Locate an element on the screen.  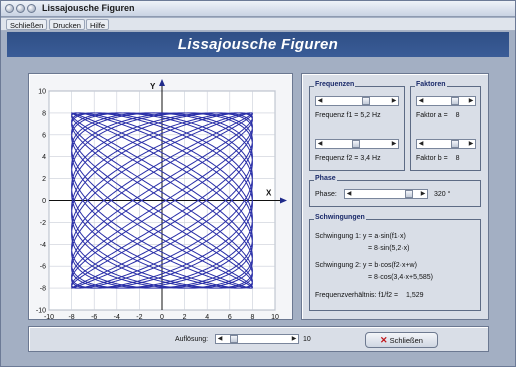
group-phase: Phase Phase: ◀ ▶ 320 ° is located at coordinates (395, 191).